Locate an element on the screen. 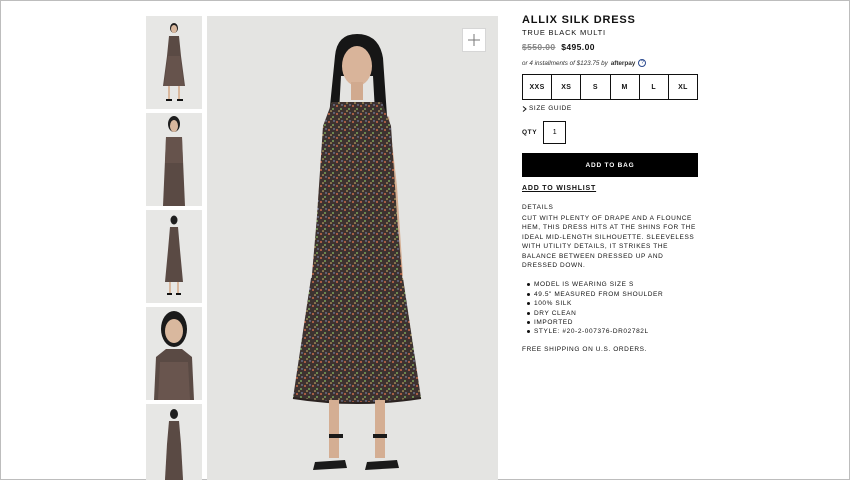 This screenshot has height=480, width=850. thumbnail-detail is located at coordinates (174, 159).